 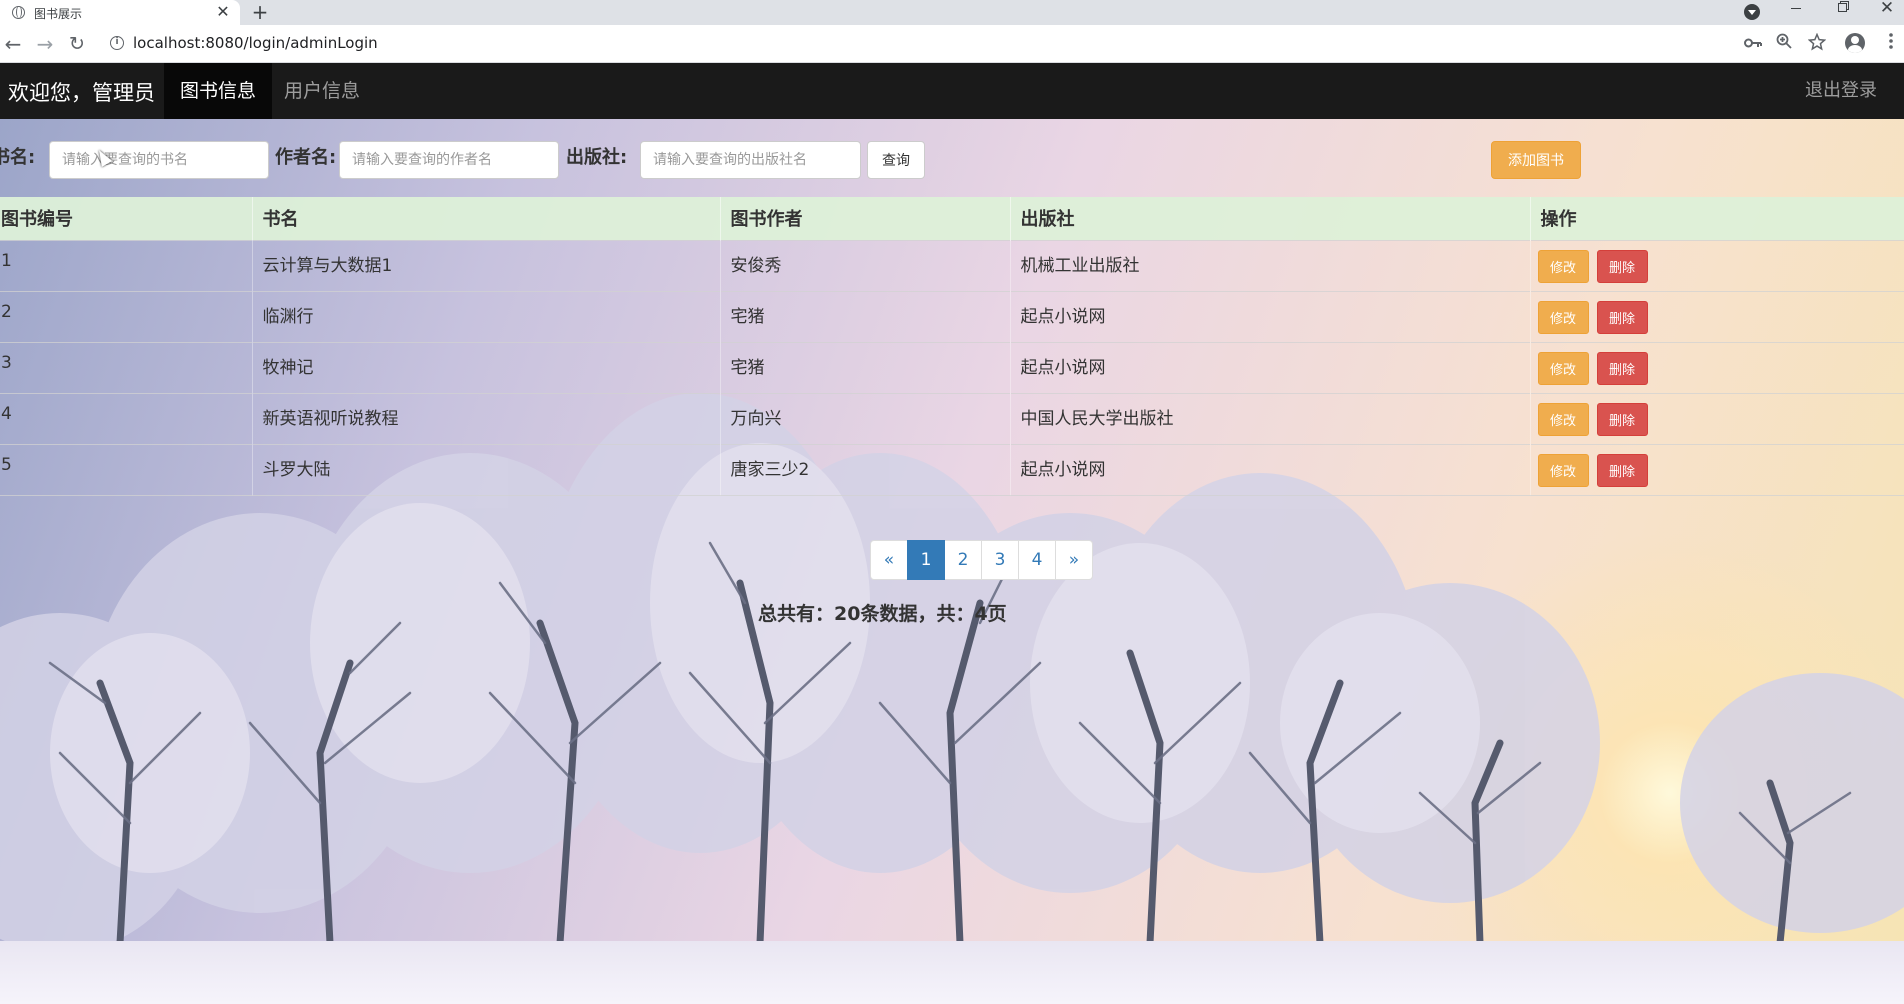 I want to click on logout-link: 退出登录, so click(x=1841, y=89).